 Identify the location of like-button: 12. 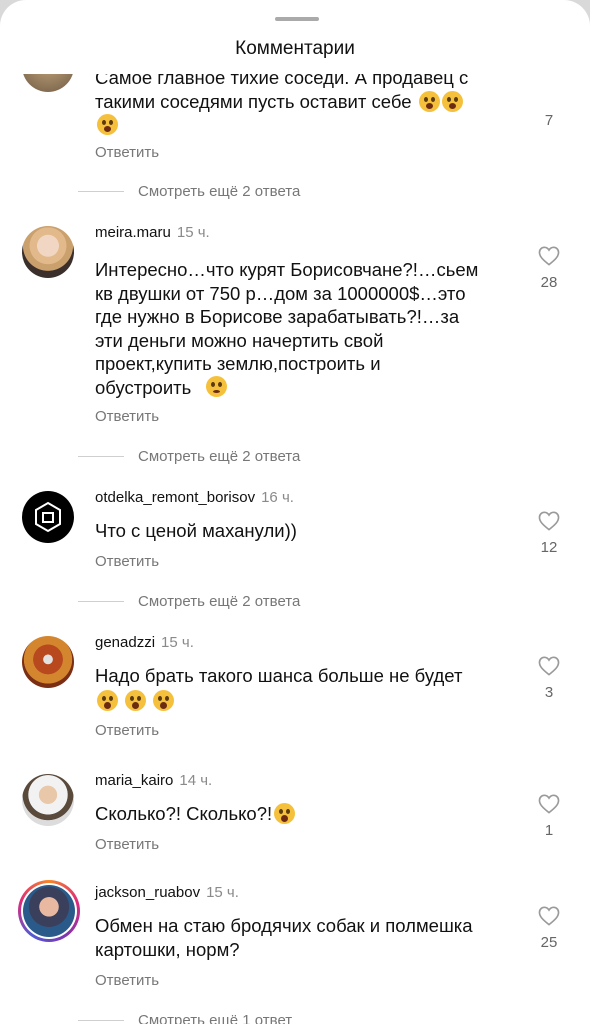
(549, 533).